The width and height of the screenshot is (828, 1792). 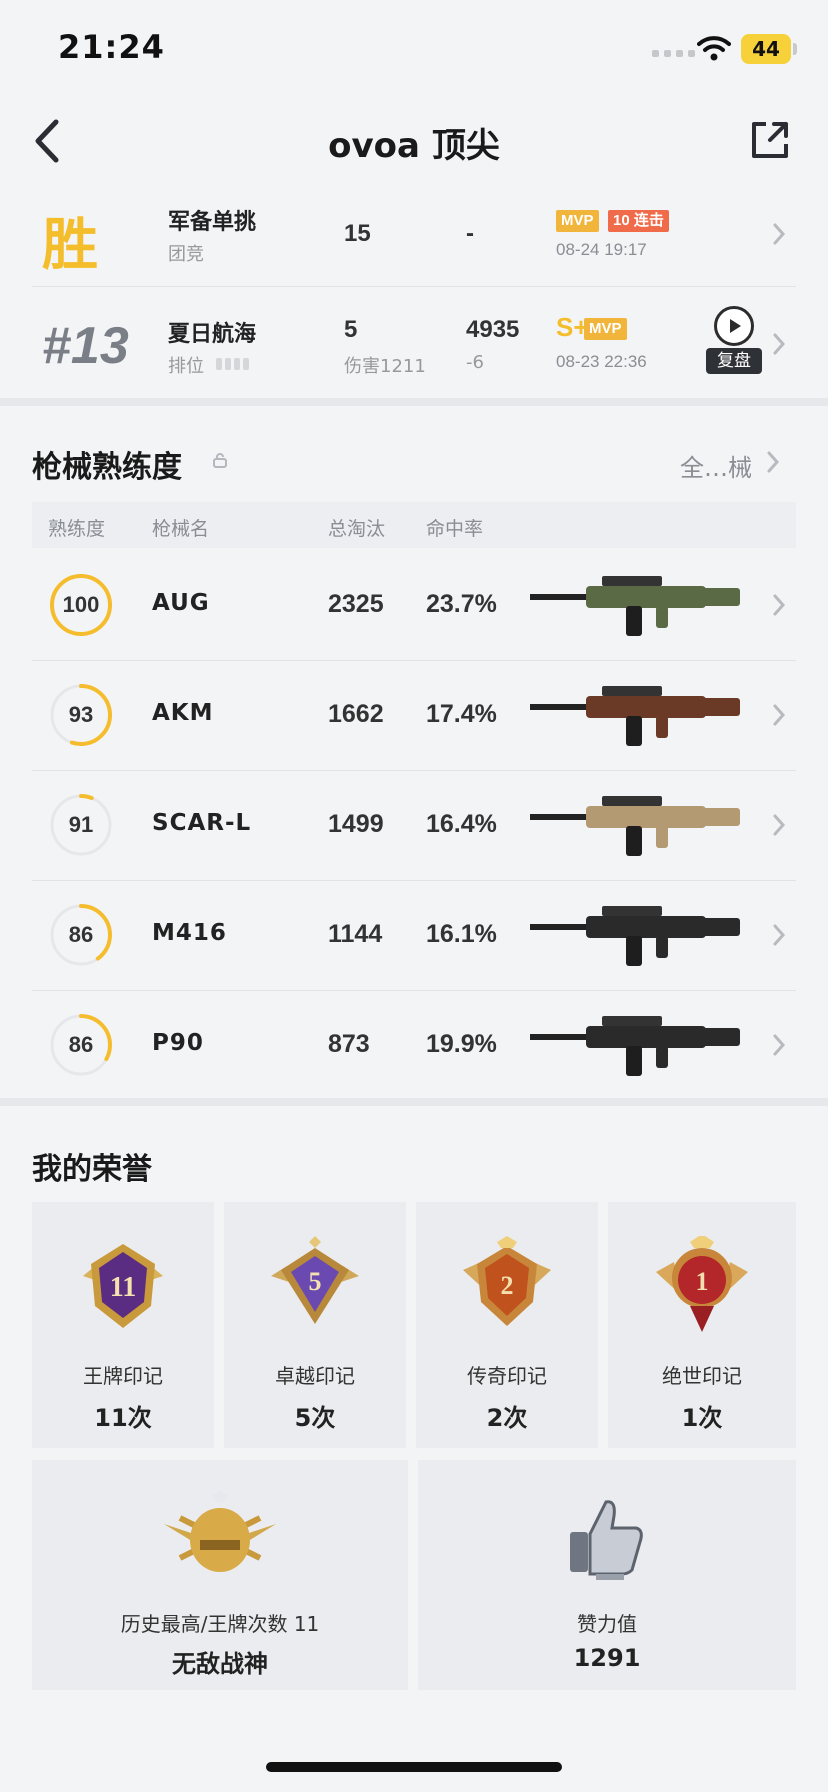 What do you see at coordinates (349, 1044) in the screenshot?
I see `weapon-eliminations: 873` at bounding box center [349, 1044].